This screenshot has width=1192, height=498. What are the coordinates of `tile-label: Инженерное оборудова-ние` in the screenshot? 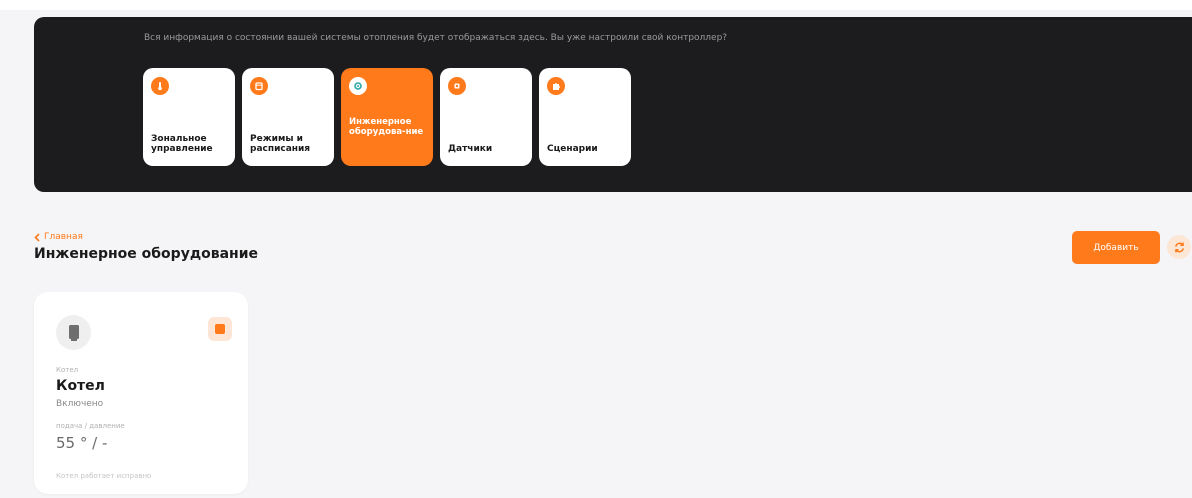 It's located at (386, 127).